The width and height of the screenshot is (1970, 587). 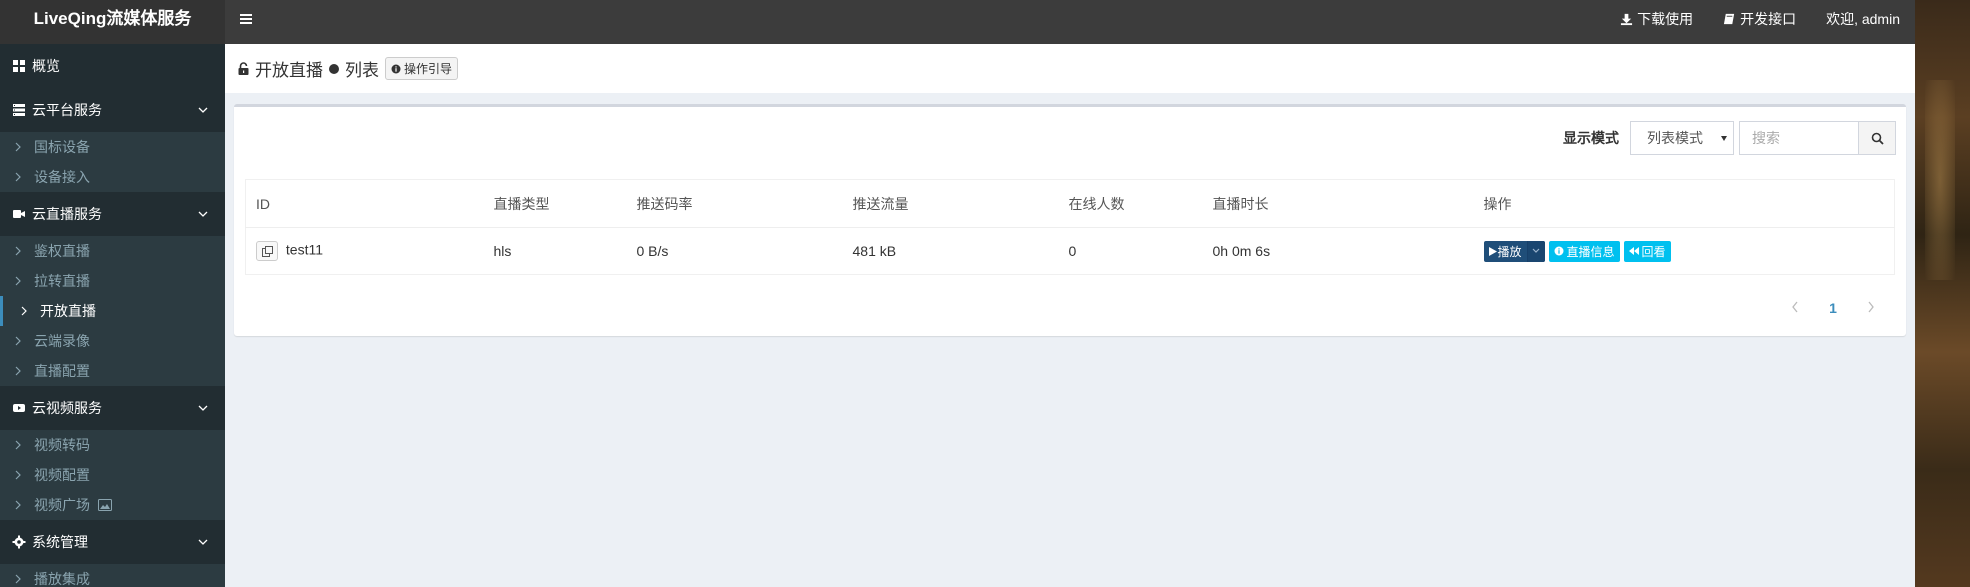 I want to click on display-mode-value: 列表模式, so click(x=1675, y=138).